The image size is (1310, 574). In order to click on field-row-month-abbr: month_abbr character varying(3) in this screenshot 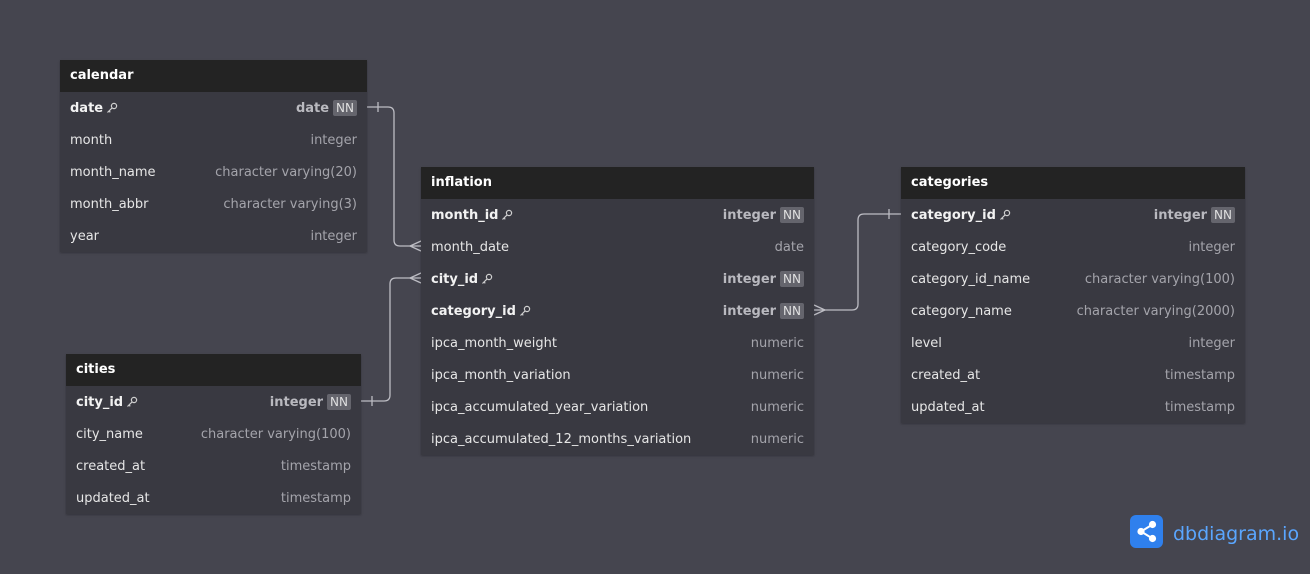, I will do `click(213, 204)`.